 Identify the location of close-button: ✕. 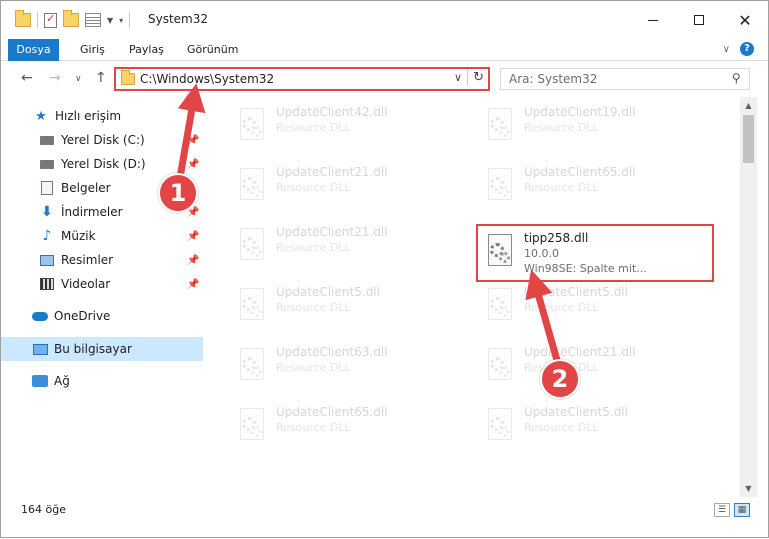
(745, 20).